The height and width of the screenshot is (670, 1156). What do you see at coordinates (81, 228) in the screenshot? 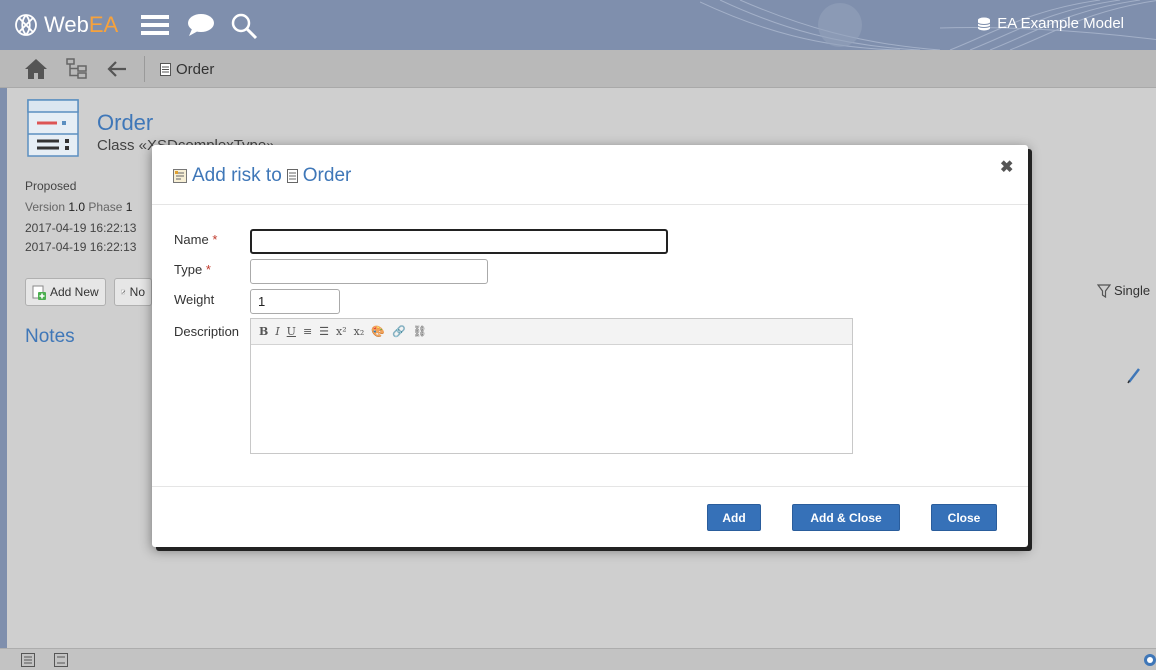
I see `created-date: 2017-04-19 16:22:13` at bounding box center [81, 228].